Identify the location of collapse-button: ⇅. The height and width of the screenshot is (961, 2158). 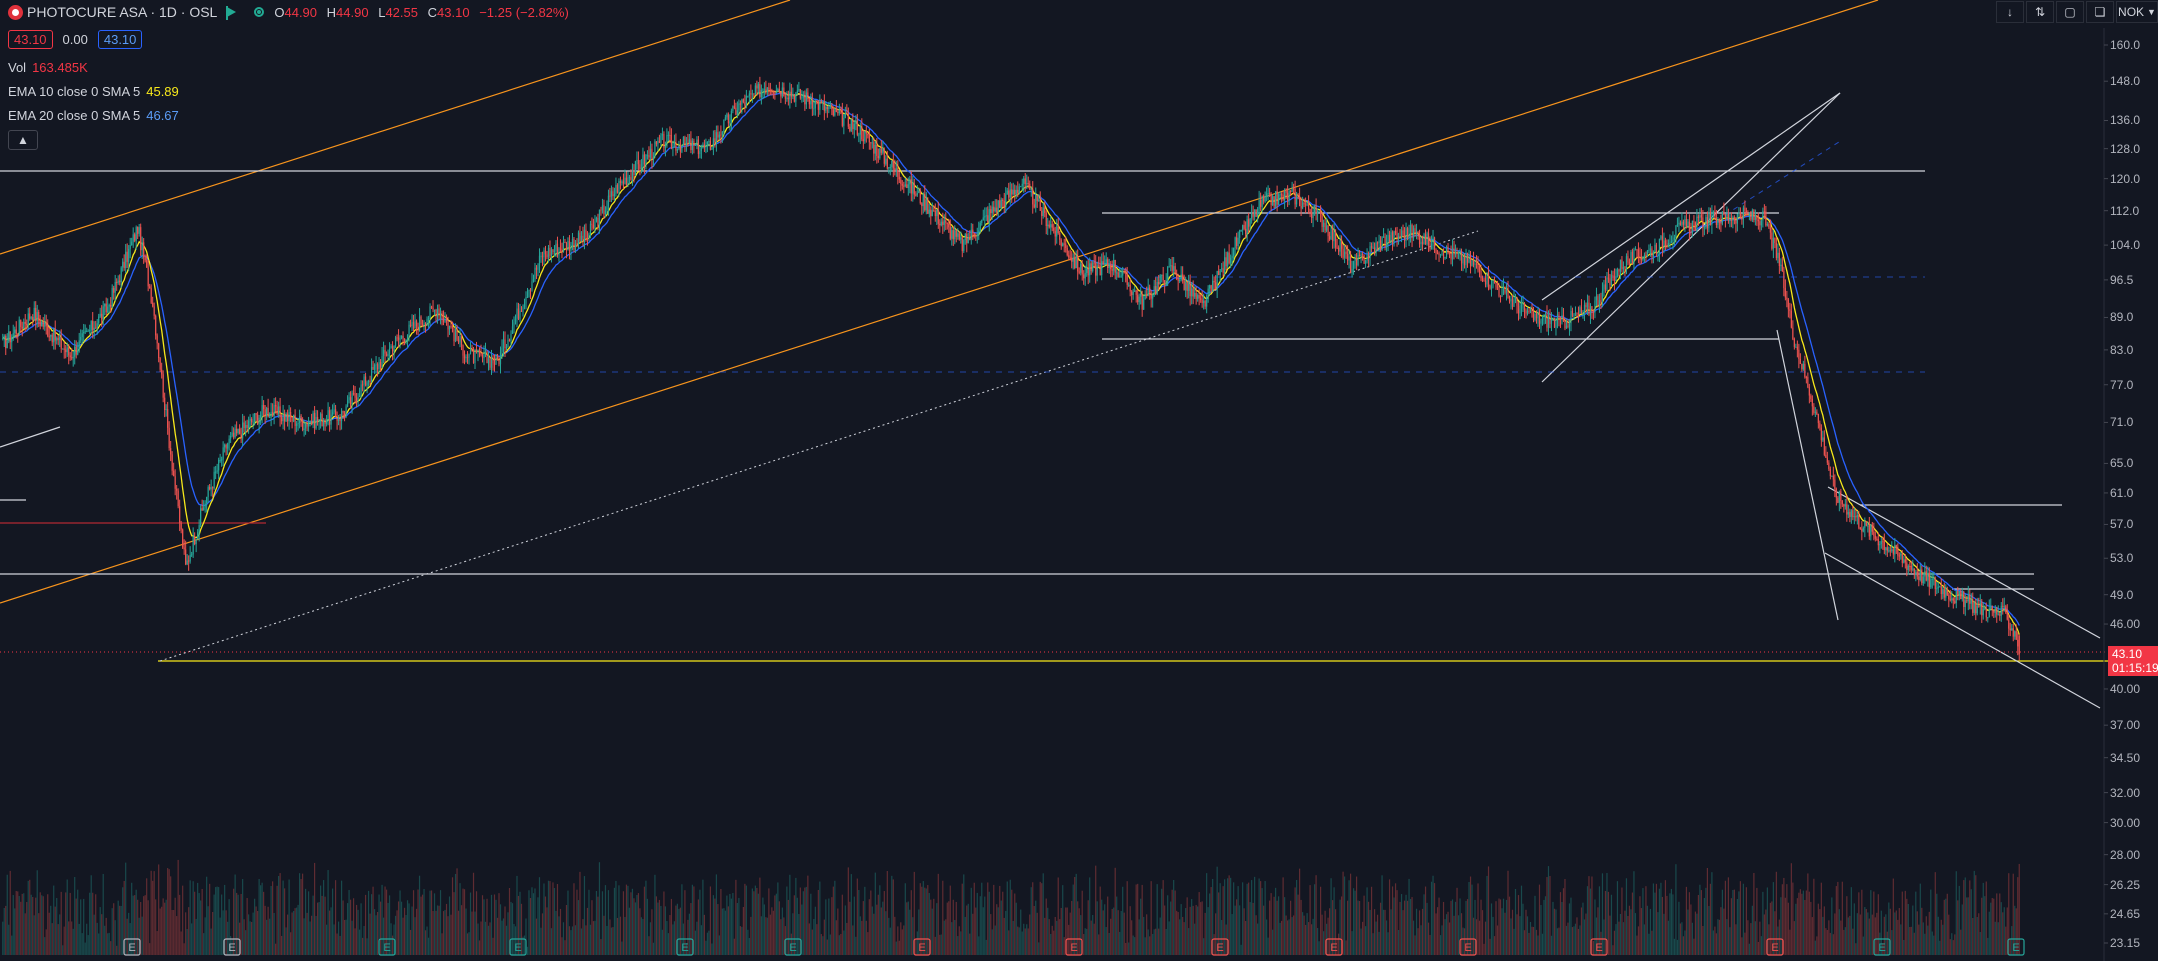
(2040, 12).